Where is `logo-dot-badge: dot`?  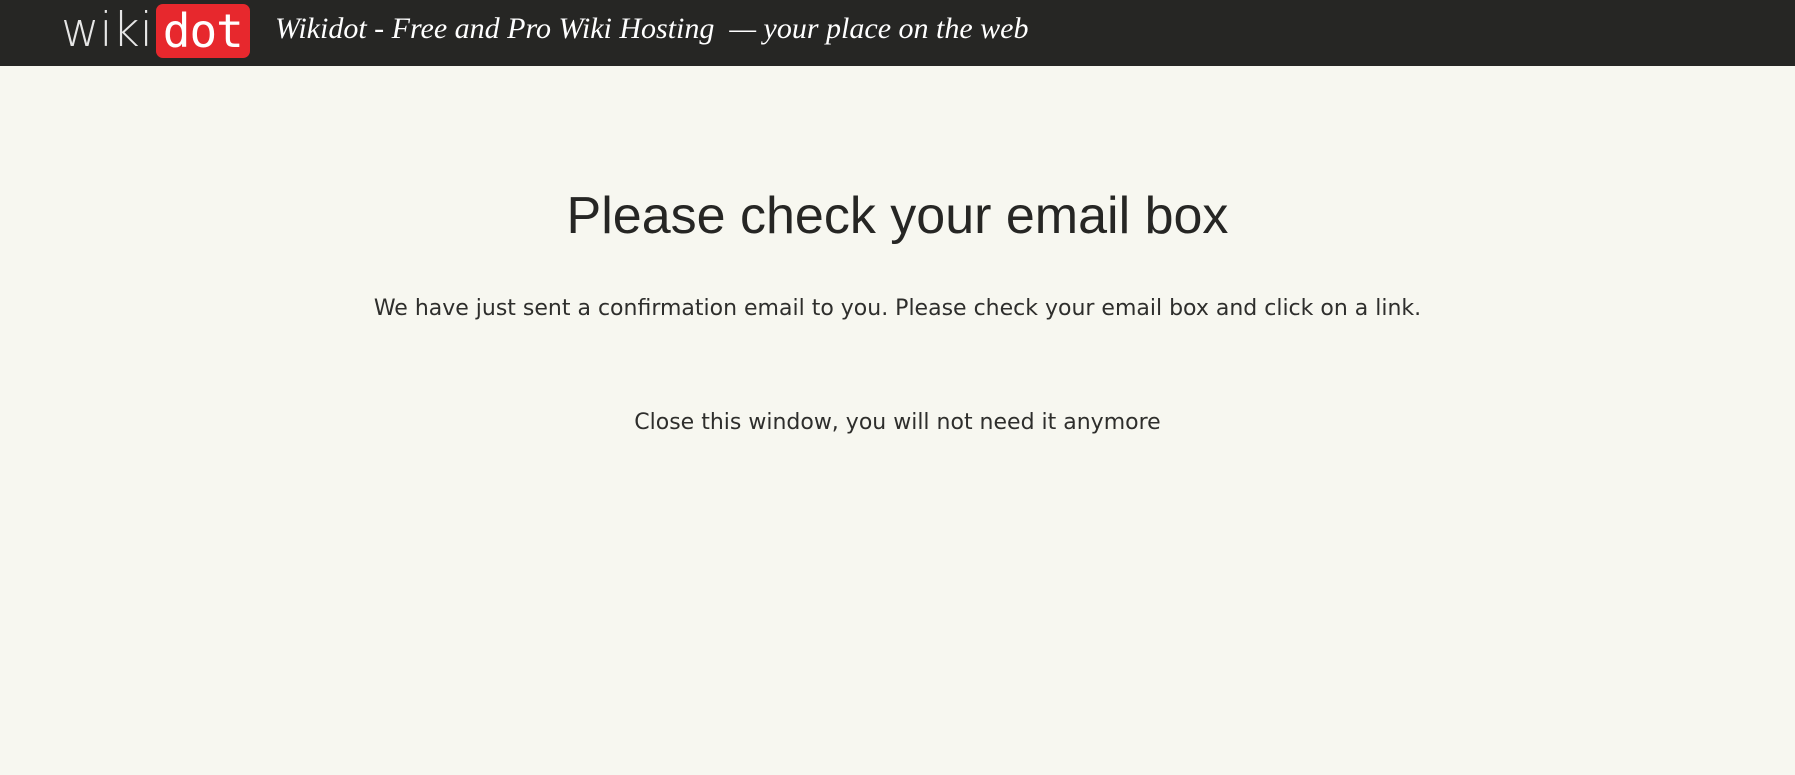
logo-dot-badge: dot is located at coordinates (202, 31).